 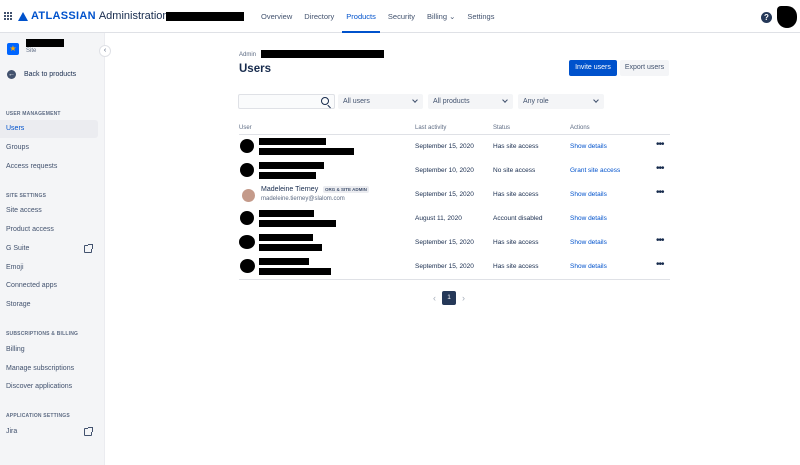 What do you see at coordinates (11, 74) in the screenshot?
I see `back-arrow-icon: ←` at bounding box center [11, 74].